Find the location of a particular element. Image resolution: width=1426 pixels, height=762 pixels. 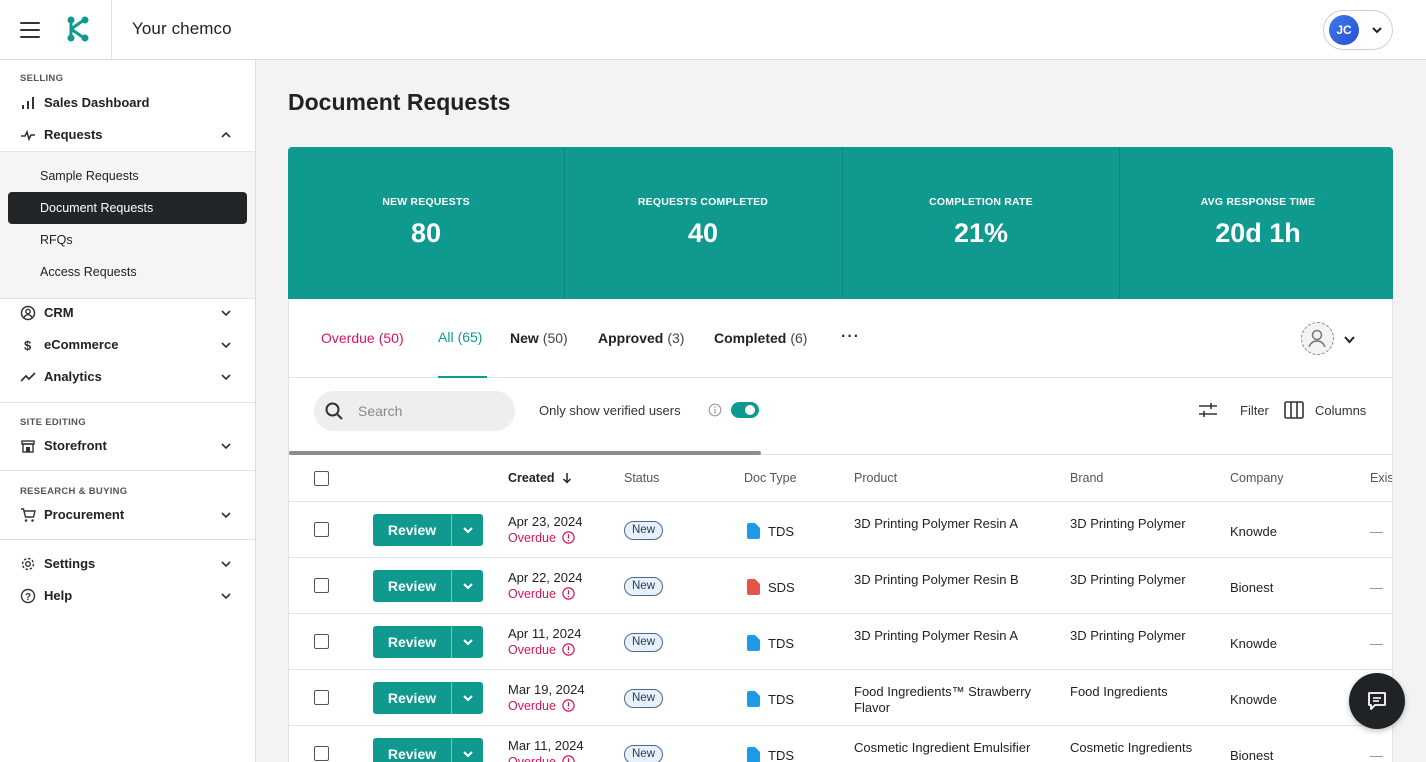

assignee-filter is located at coordinates (1331, 339).